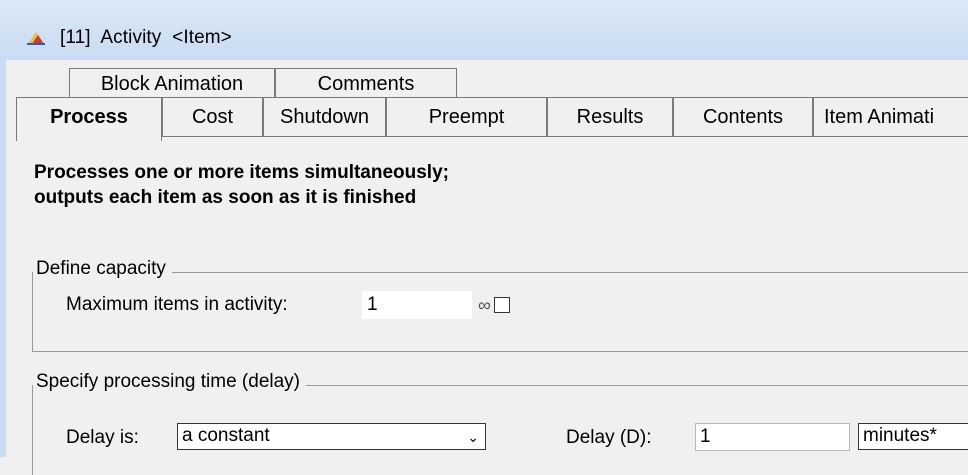  I want to click on maximum-items-input: 1, so click(417, 305).